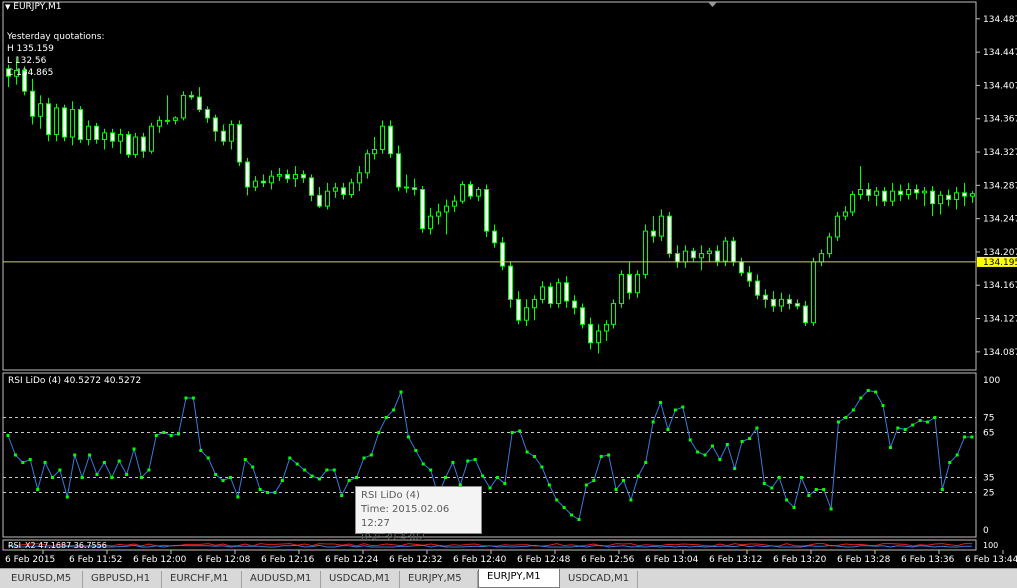 This screenshot has width=1017, height=588. Describe the element at coordinates (480, 560) in the screenshot. I see `time-tick-label: 6 Feb 12:40` at that location.